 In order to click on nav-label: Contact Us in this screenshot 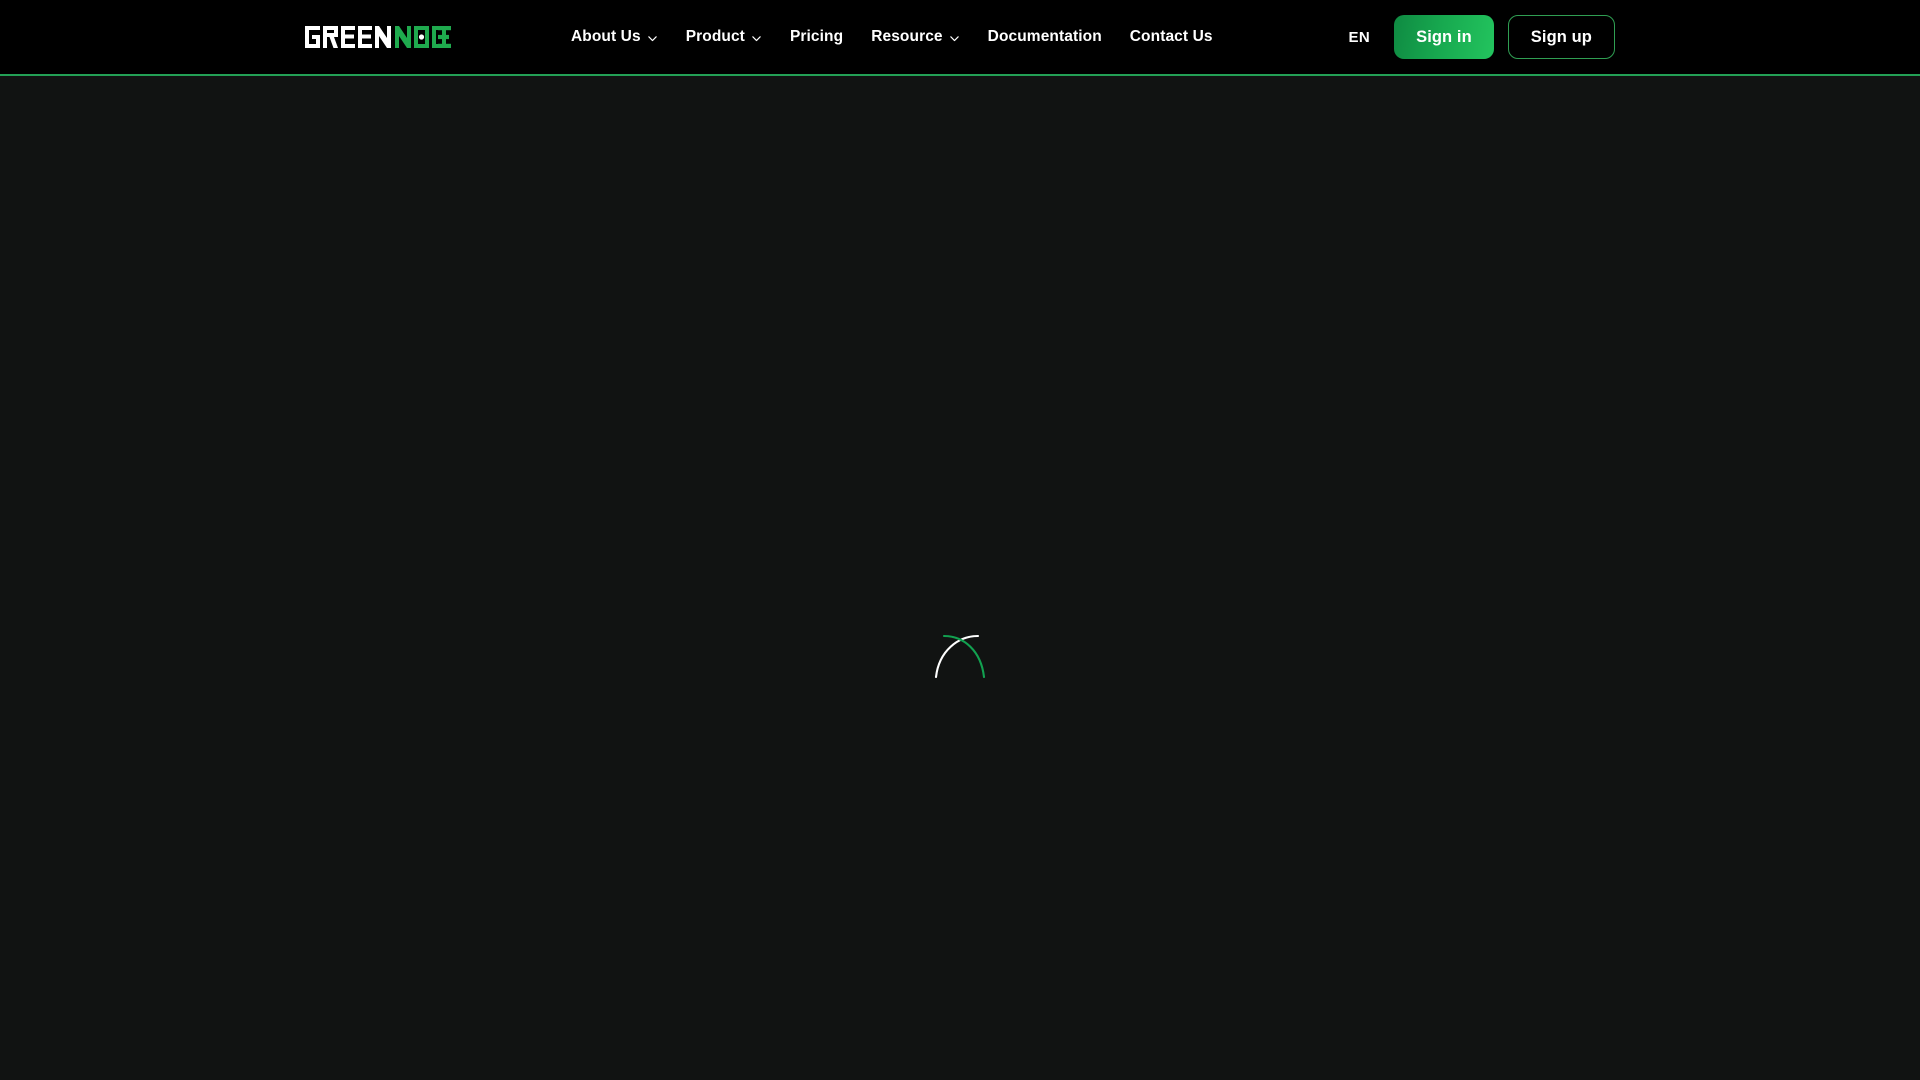, I will do `click(1171, 37)`.